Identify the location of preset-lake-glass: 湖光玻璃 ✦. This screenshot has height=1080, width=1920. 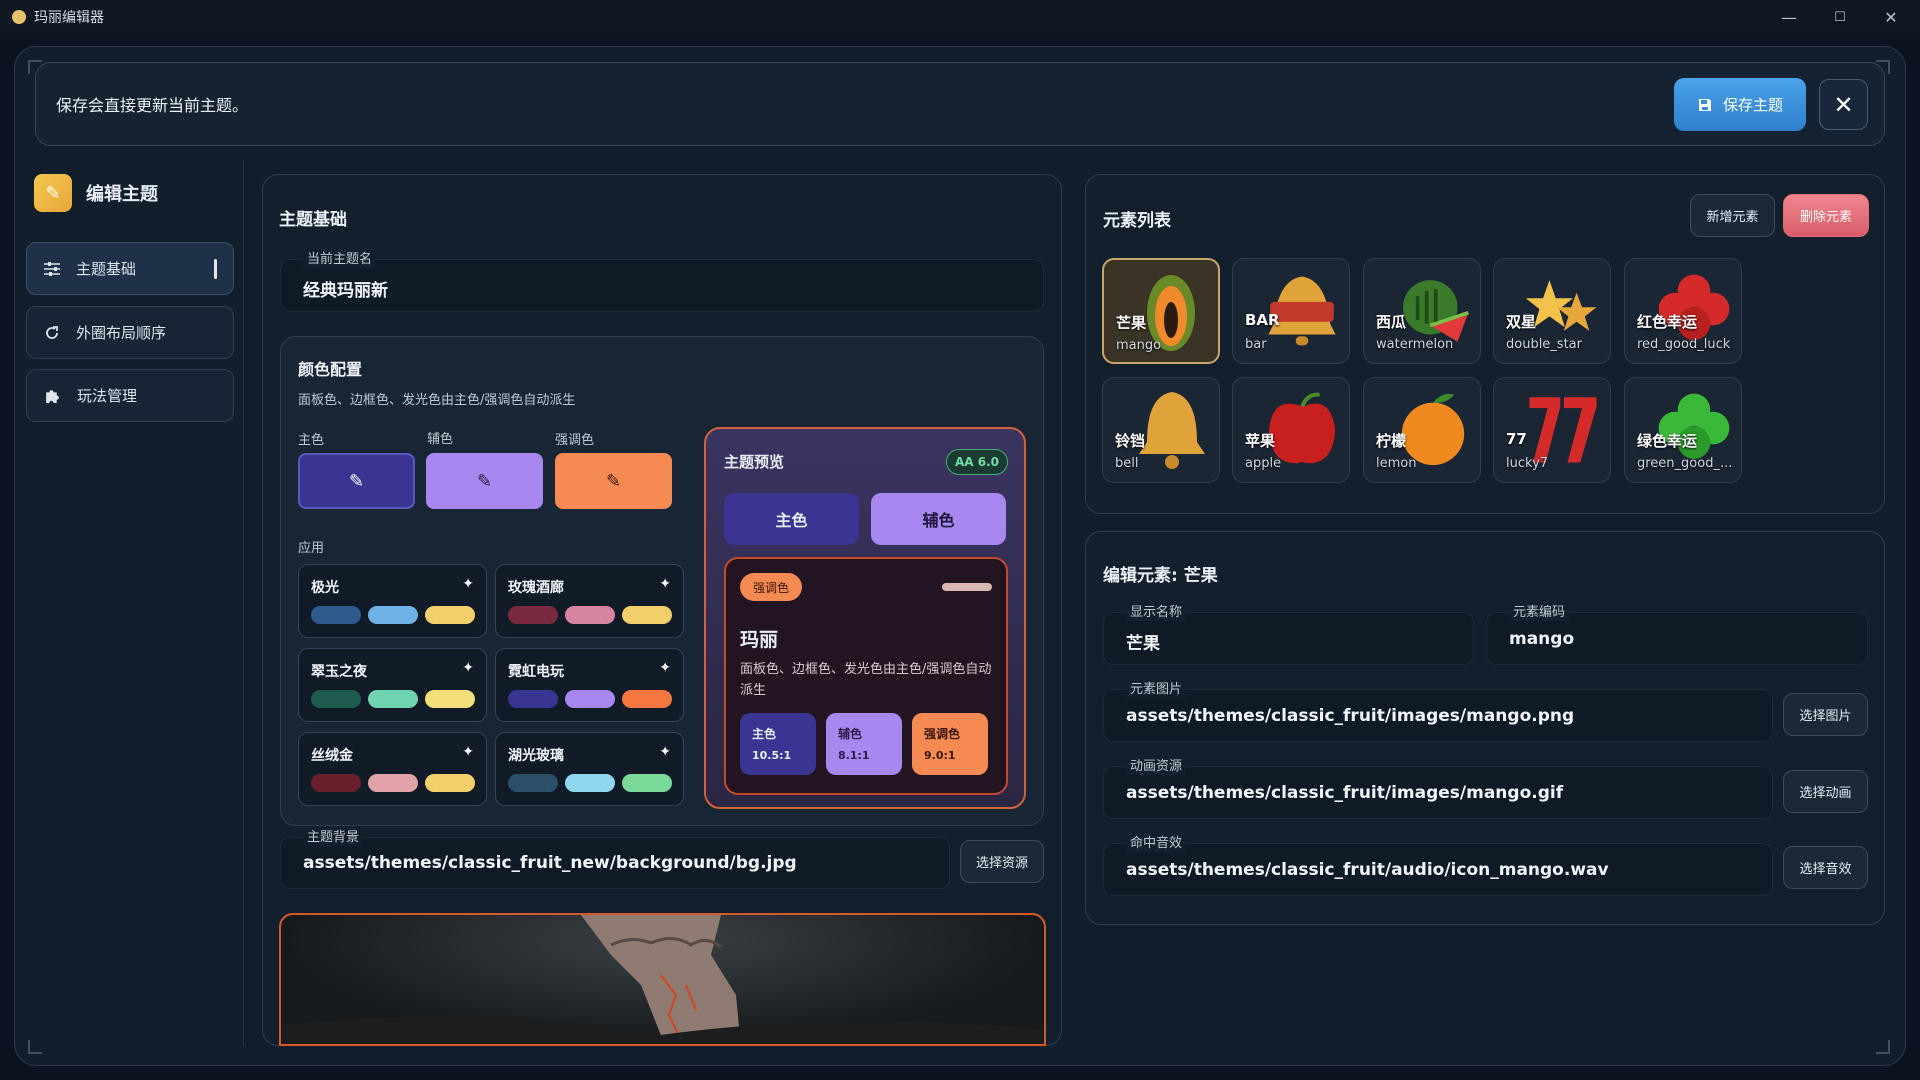
(589, 769).